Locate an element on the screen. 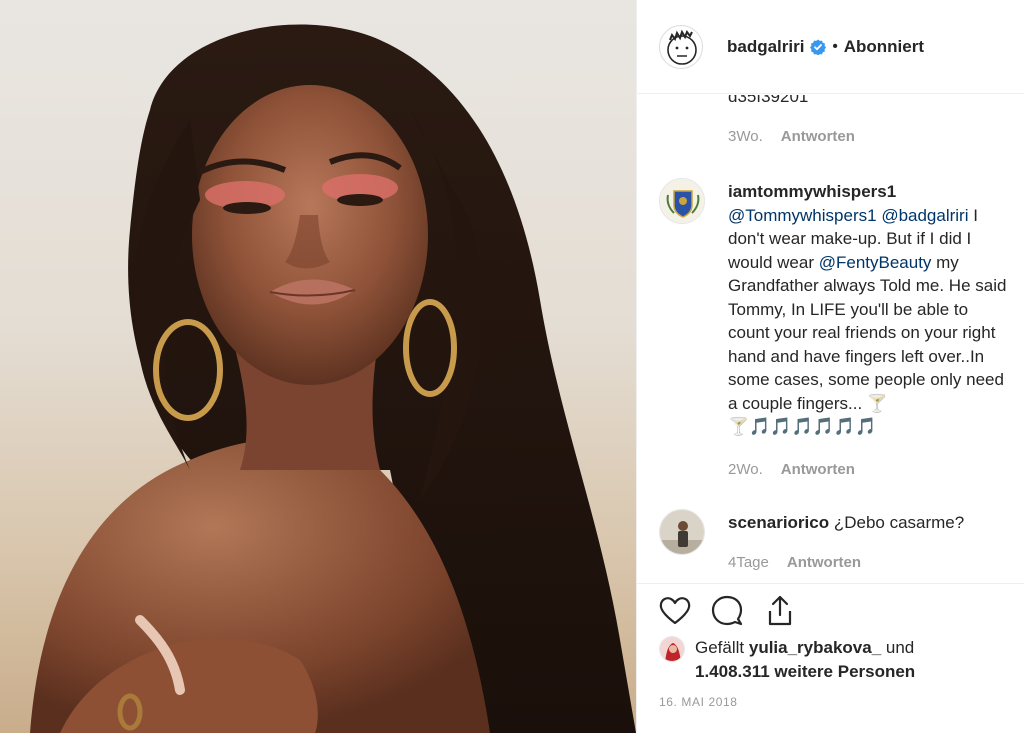  heart-icon is located at coordinates (675, 611).